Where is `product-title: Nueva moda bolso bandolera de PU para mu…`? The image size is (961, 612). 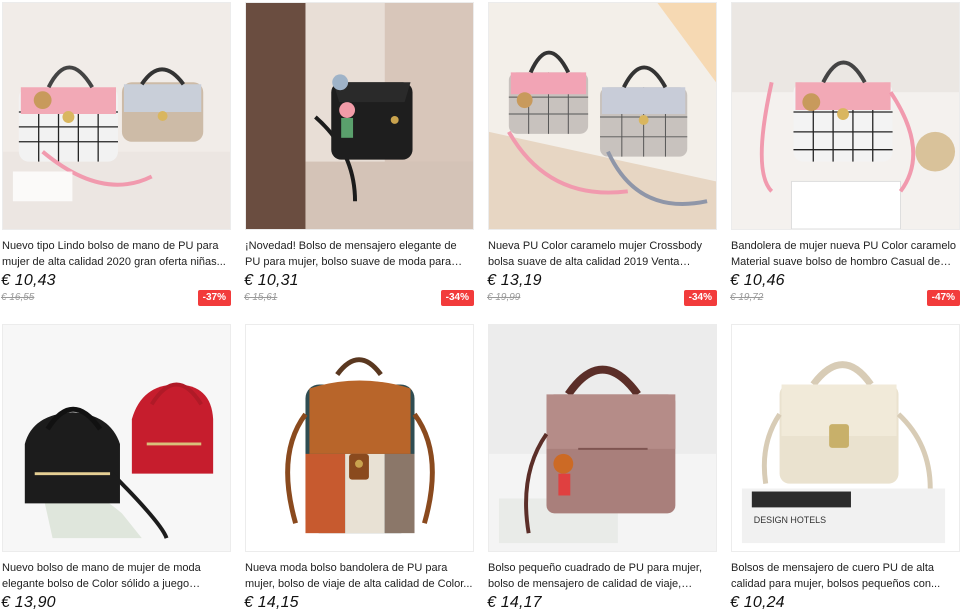 product-title: Nueva moda bolso bandolera de PU para mu… is located at coordinates (359, 576).